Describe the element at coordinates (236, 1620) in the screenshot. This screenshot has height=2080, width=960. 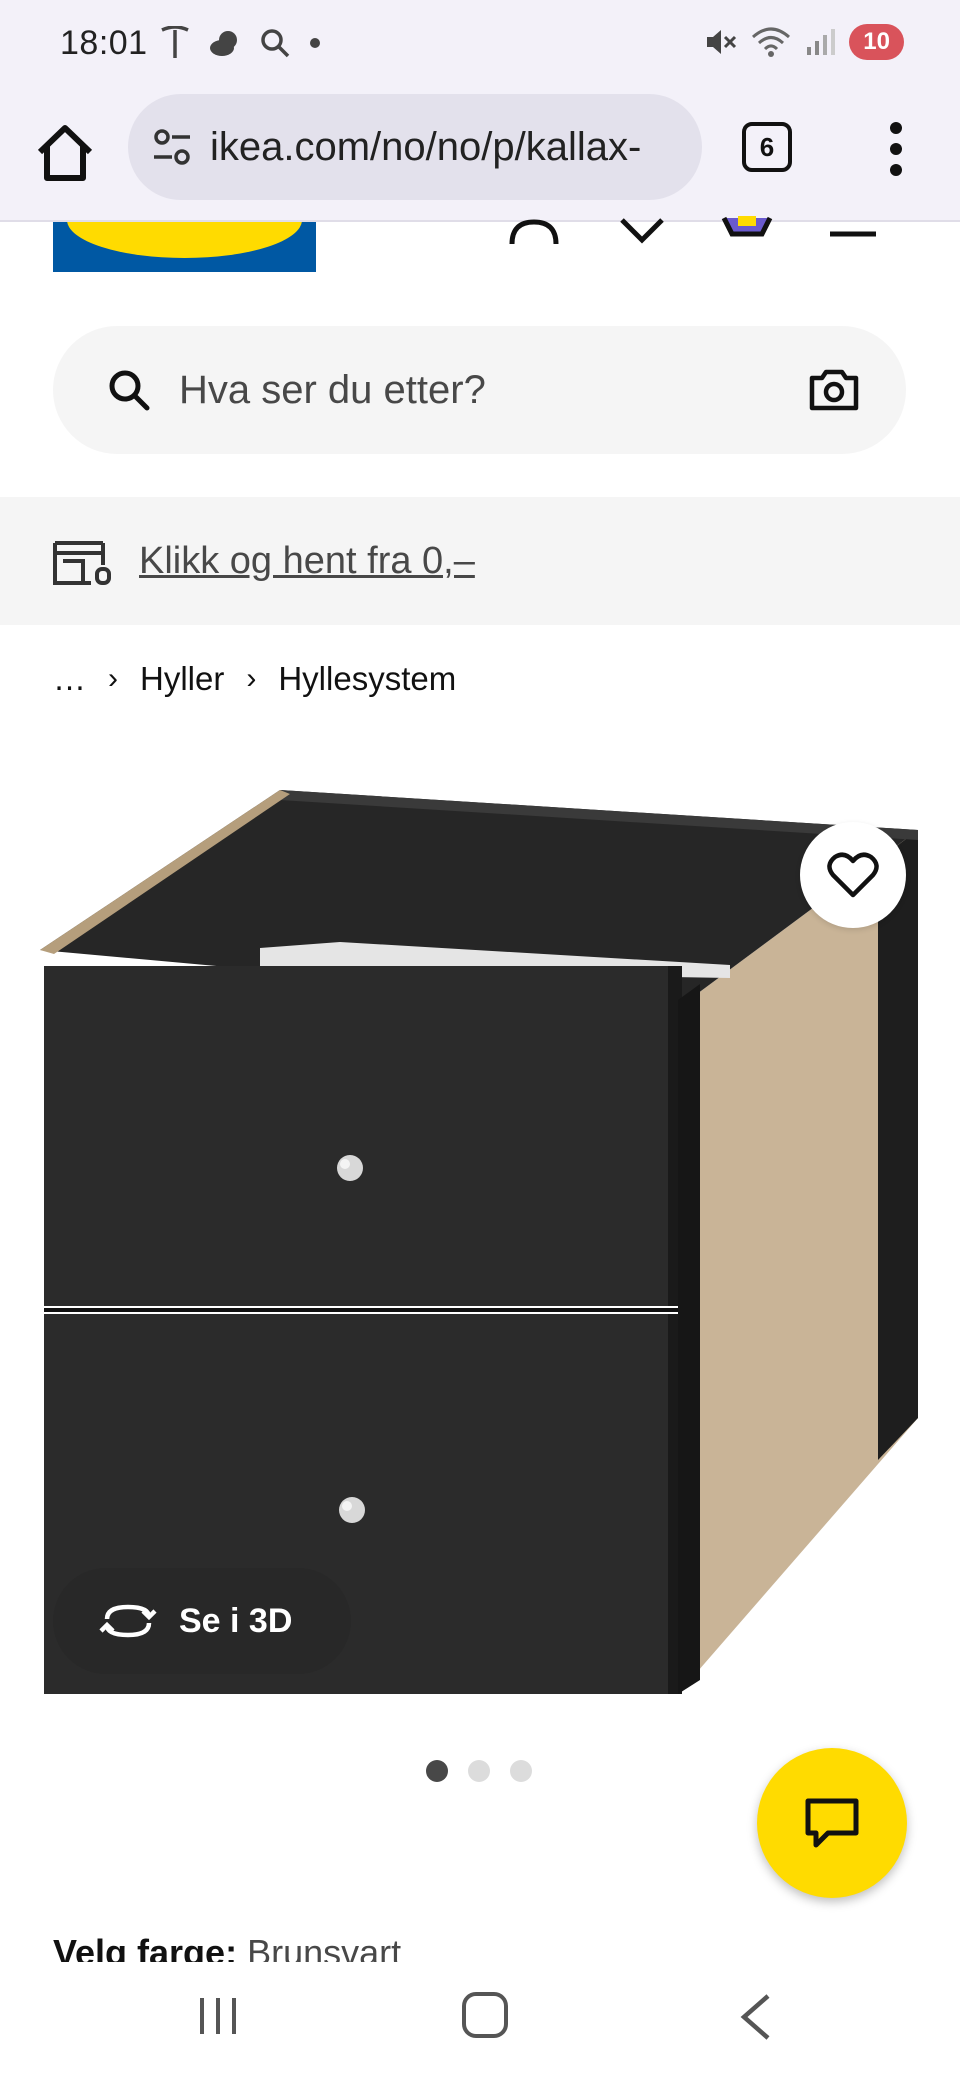
I see `view-3d-label: Se i 3D` at that location.